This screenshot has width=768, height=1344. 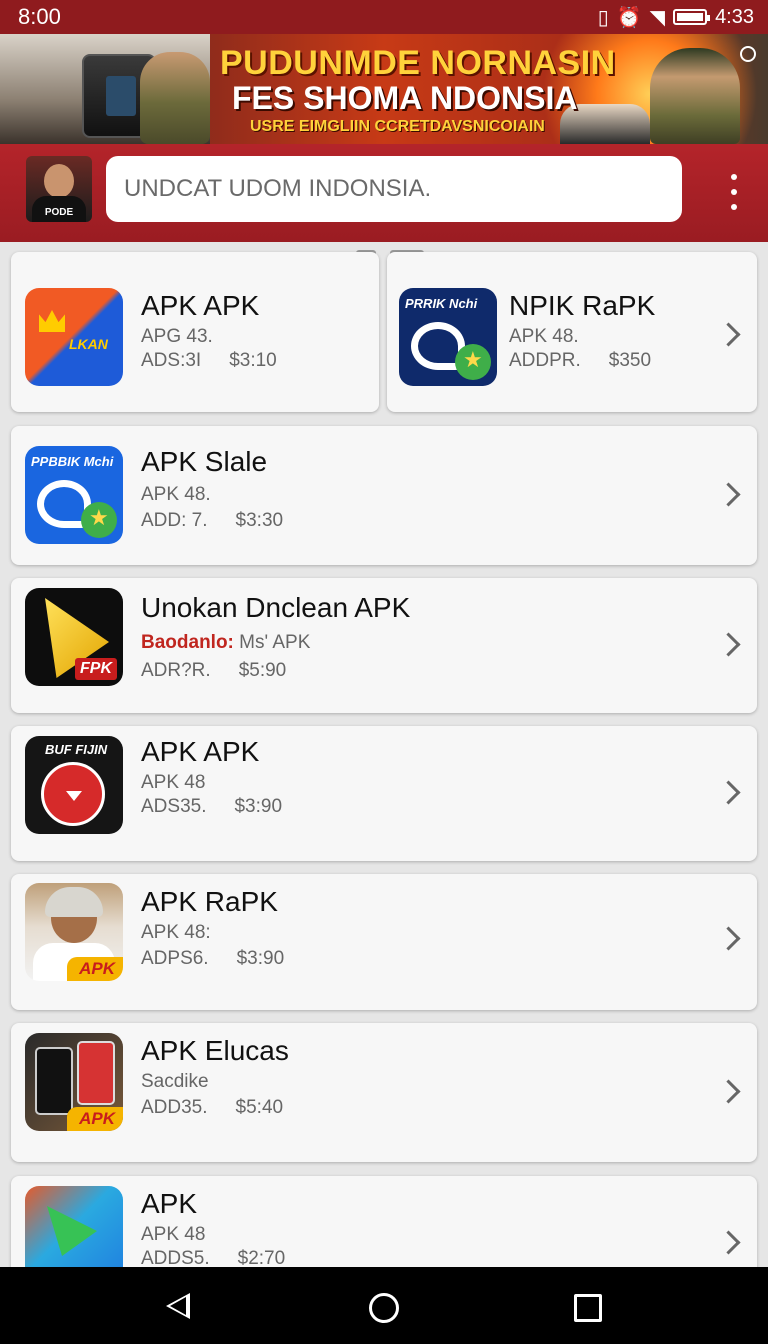 What do you see at coordinates (582, 305) in the screenshot?
I see `app-title: NPIK RaPK` at bounding box center [582, 305].